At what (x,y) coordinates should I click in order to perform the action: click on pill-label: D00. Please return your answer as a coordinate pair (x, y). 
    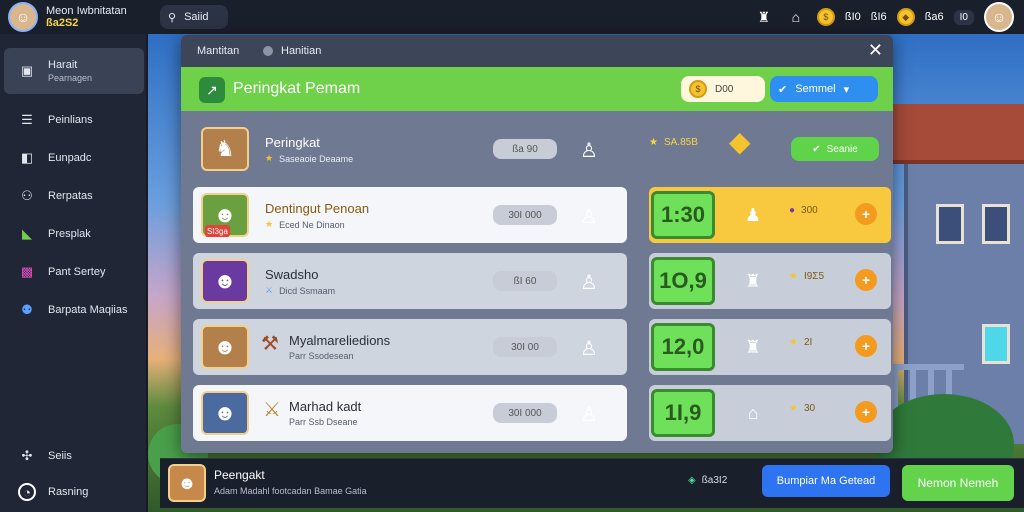
    Looking at the image, I should click on (724, 89).